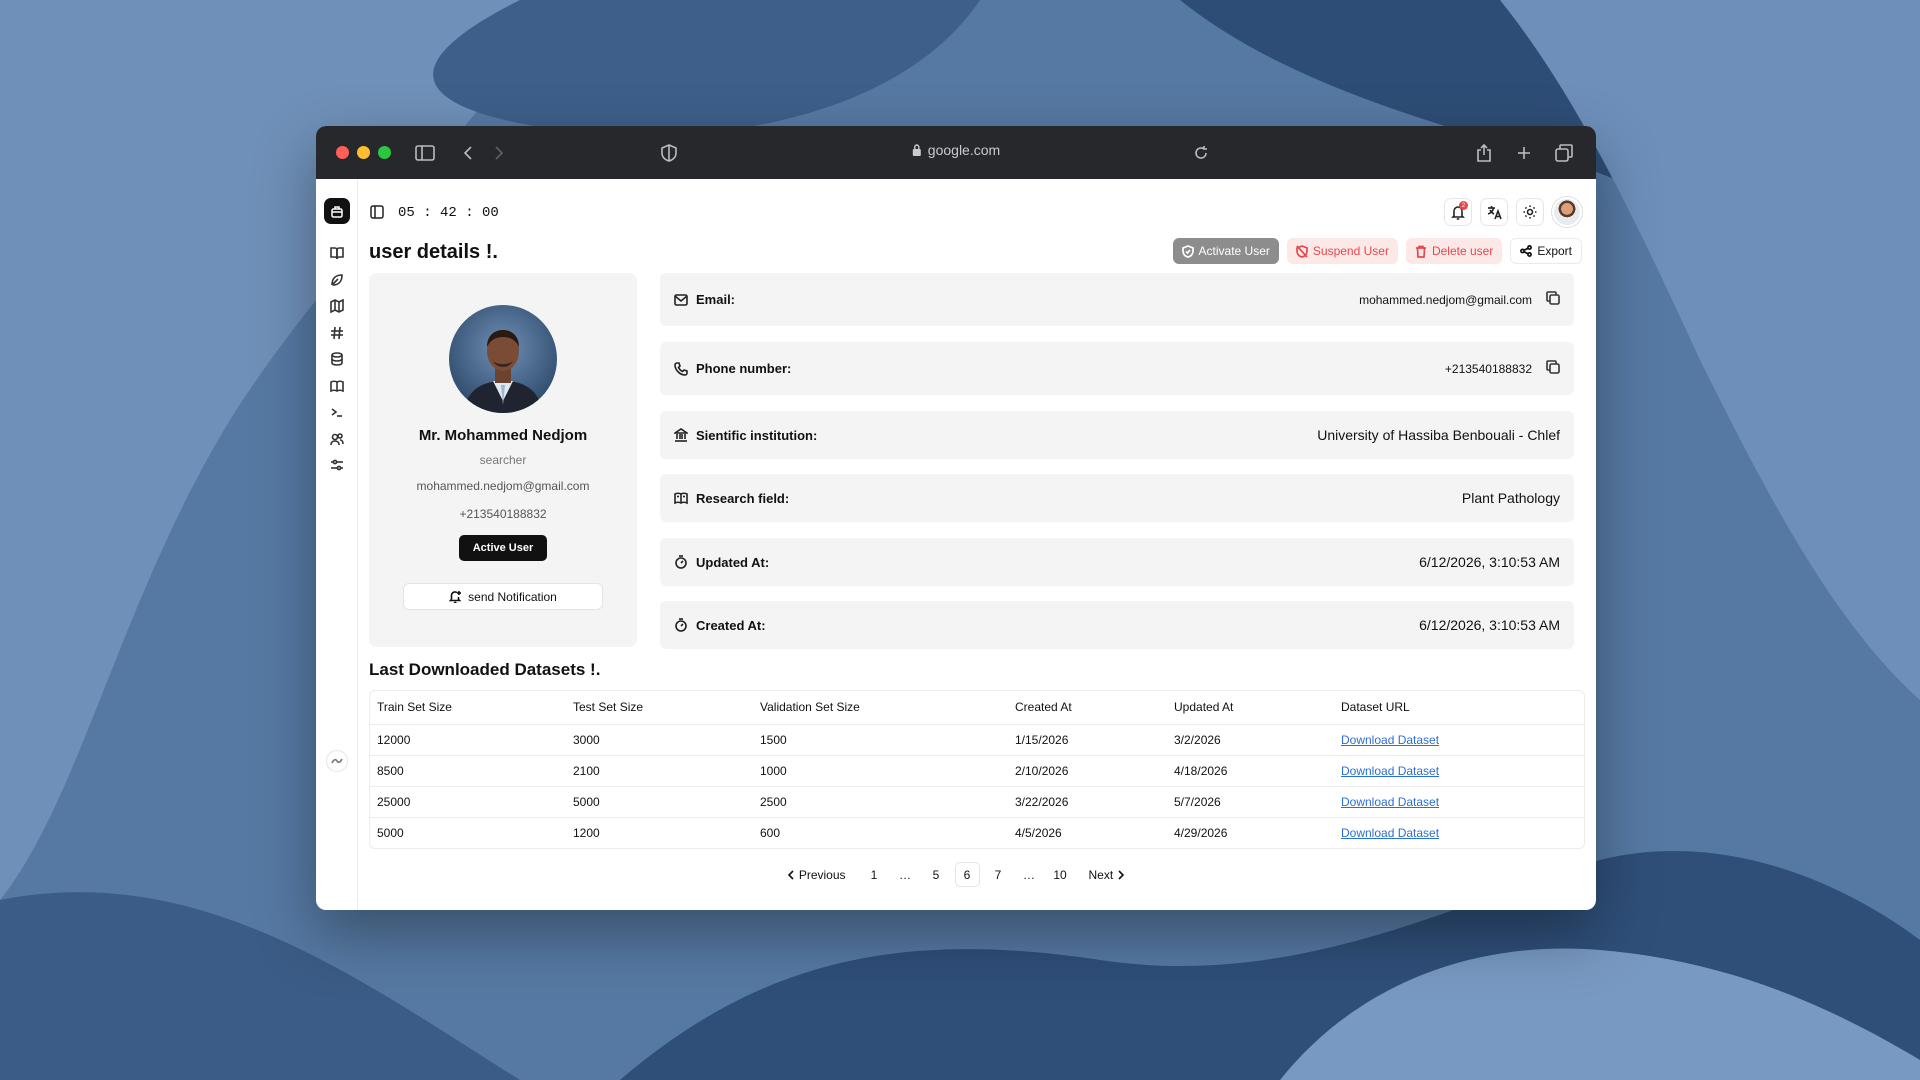  What do you see at coordinates (342, 152) in the screenshot?
I see `close-window-button` at bounding box center [342, 152].